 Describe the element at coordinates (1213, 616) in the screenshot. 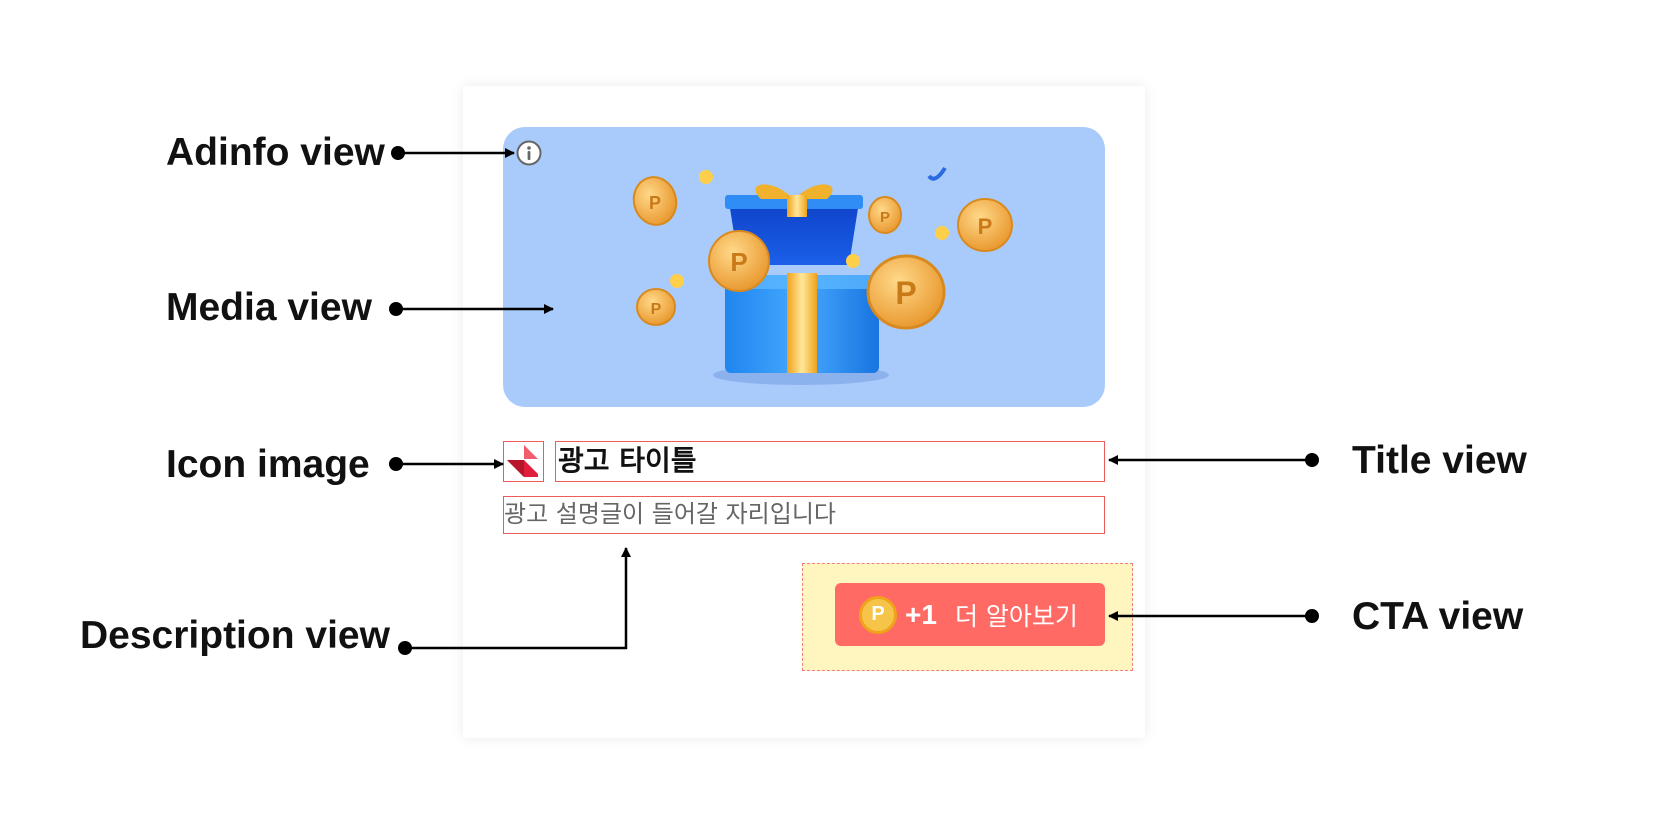

I see `cta-connector` at that location.